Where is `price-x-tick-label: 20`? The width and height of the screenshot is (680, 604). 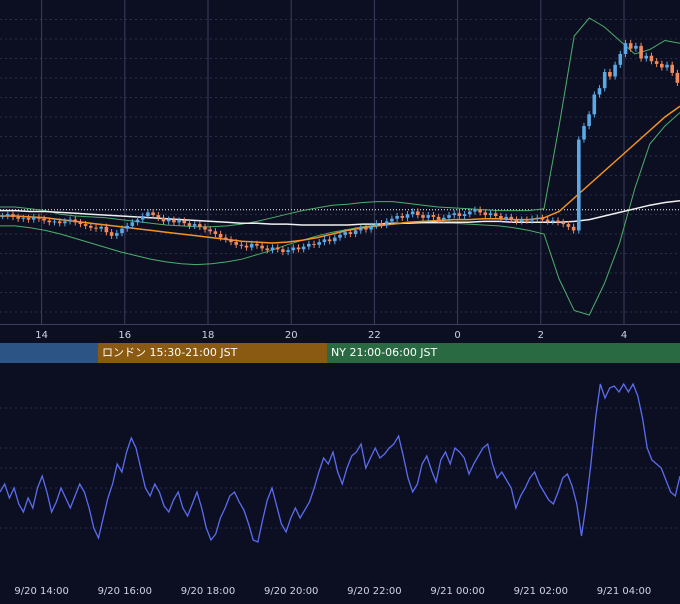
price-x-tick-label: 20 is located at coordinates (291, 335).